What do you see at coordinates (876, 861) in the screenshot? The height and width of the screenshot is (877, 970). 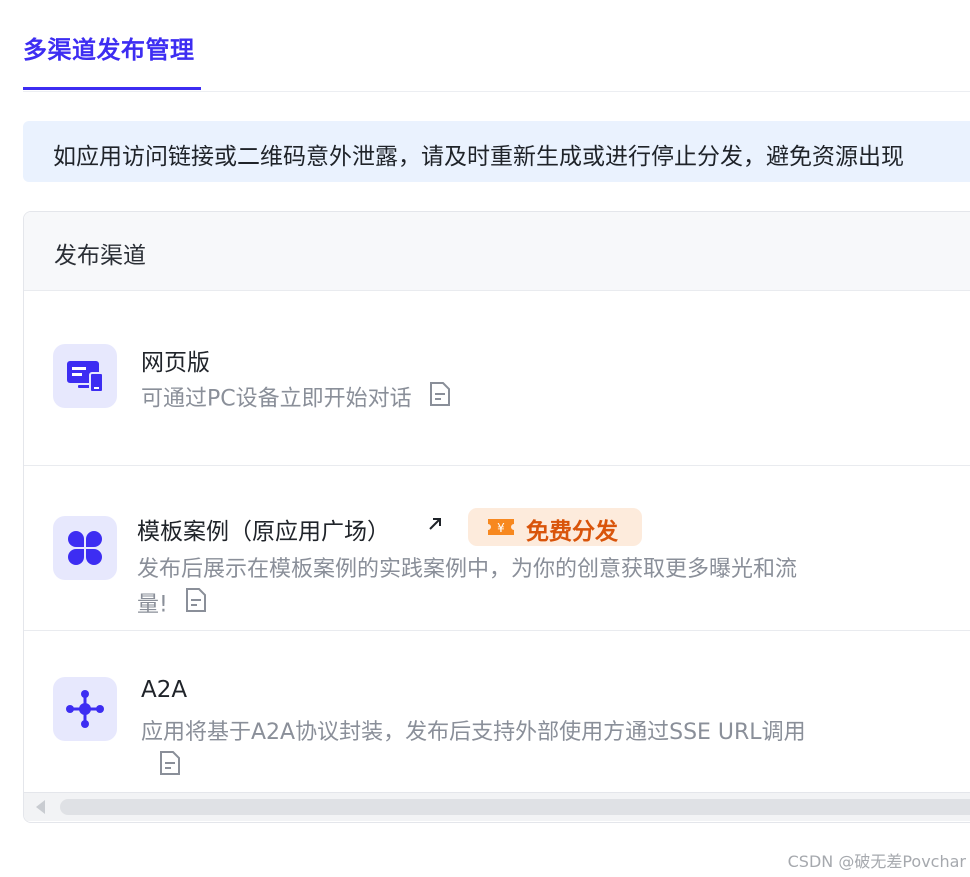 I see `watermark: CSDN @破无差Povchar` at bounding box center [876, 861].